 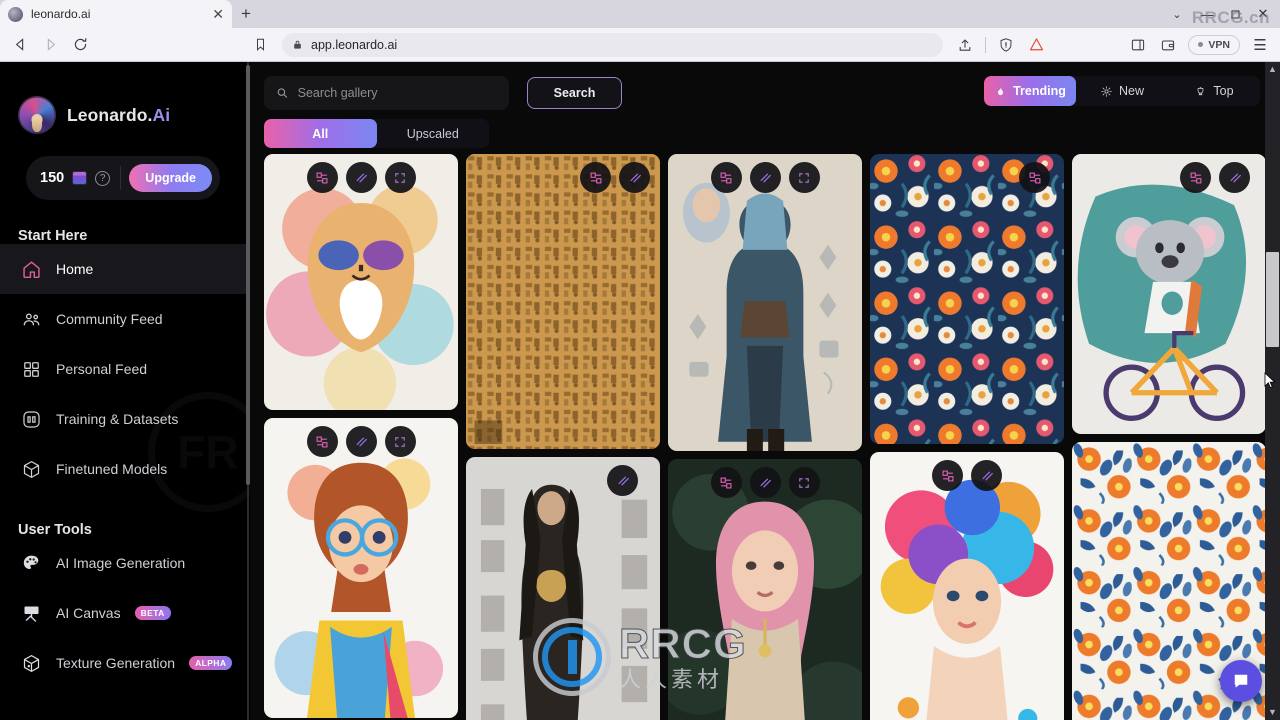 What do you see at coordinates (1131, 91) in the screenshot?
I see `sort-label: New` at bounding box center [1131, 91].